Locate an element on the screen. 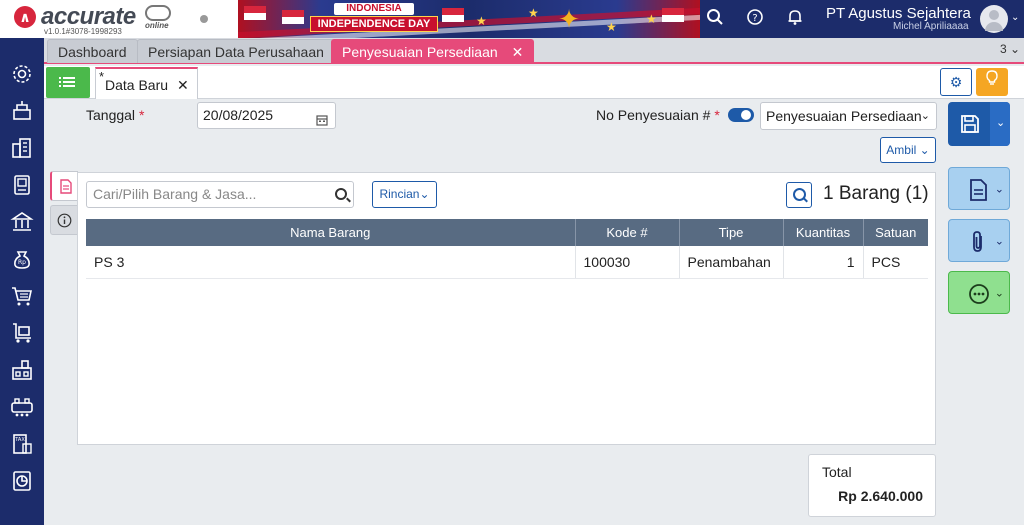 This screenshot has width=1024, height=525. save-button: ⌄ is located at coordinates (979, 124).